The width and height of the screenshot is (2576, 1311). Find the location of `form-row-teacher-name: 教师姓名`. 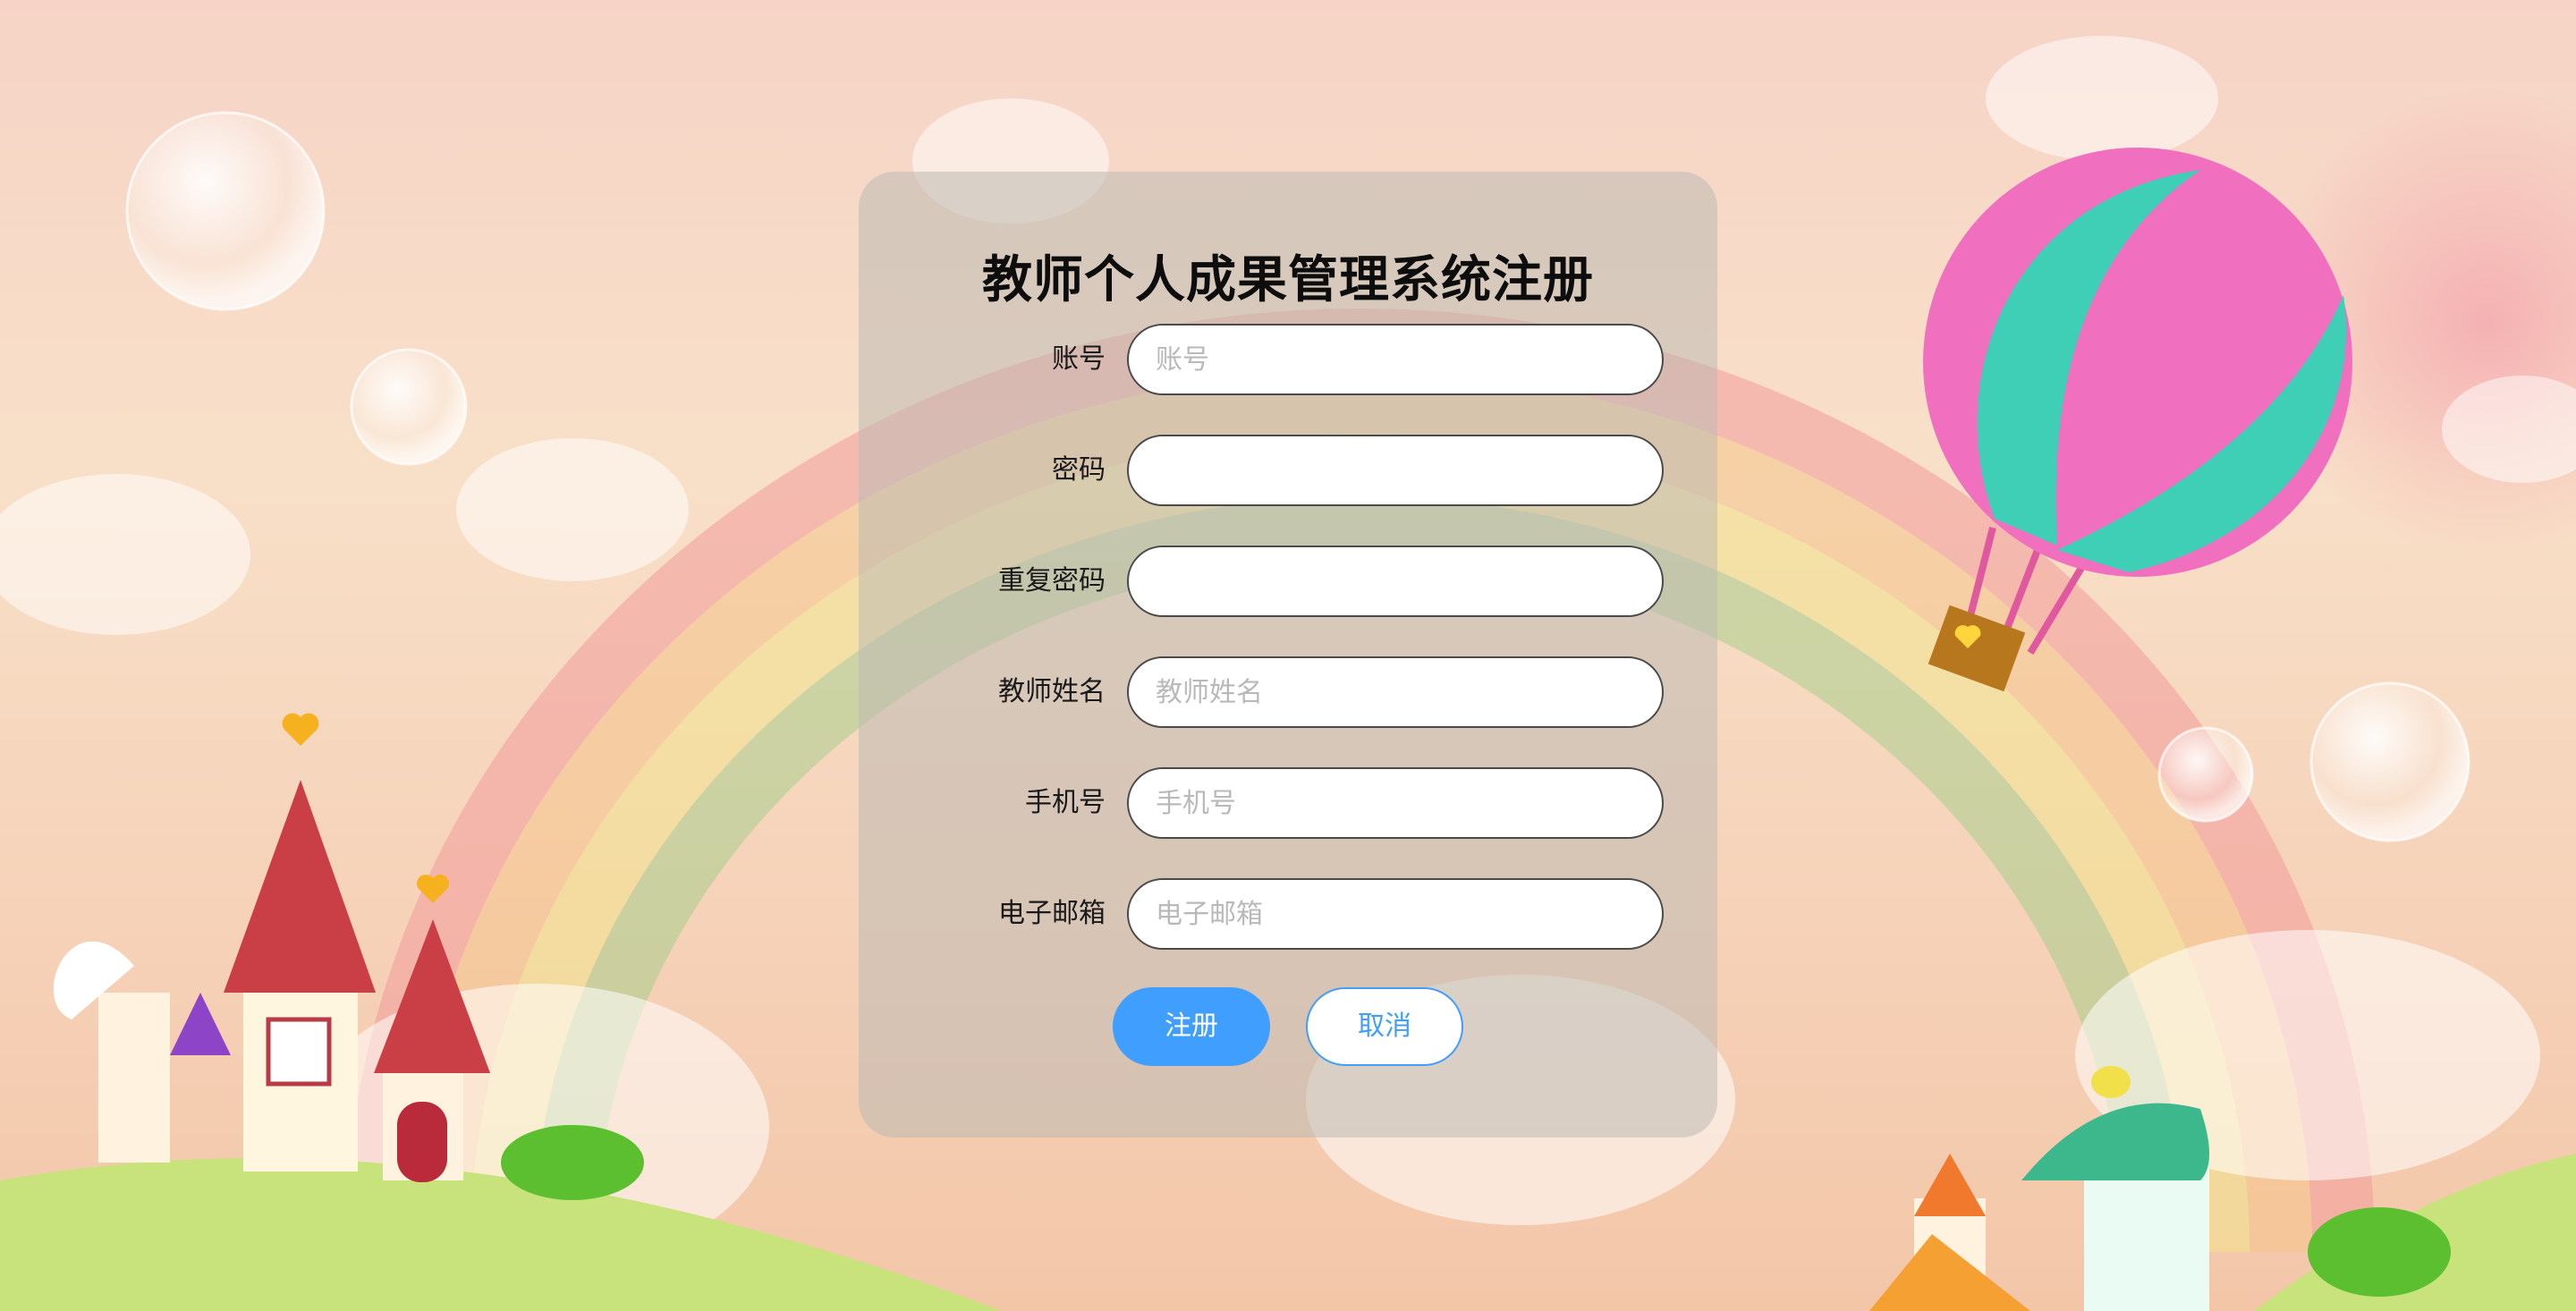

form-row-teacher-name: 教师姓名 is located at coordinates (1306, 692).